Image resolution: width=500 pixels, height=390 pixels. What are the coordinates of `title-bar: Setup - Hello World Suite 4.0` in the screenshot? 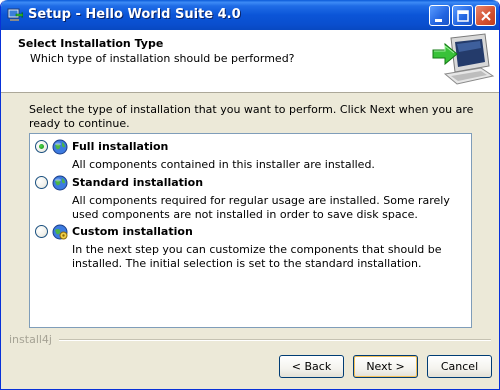 It's located at (250, 15).